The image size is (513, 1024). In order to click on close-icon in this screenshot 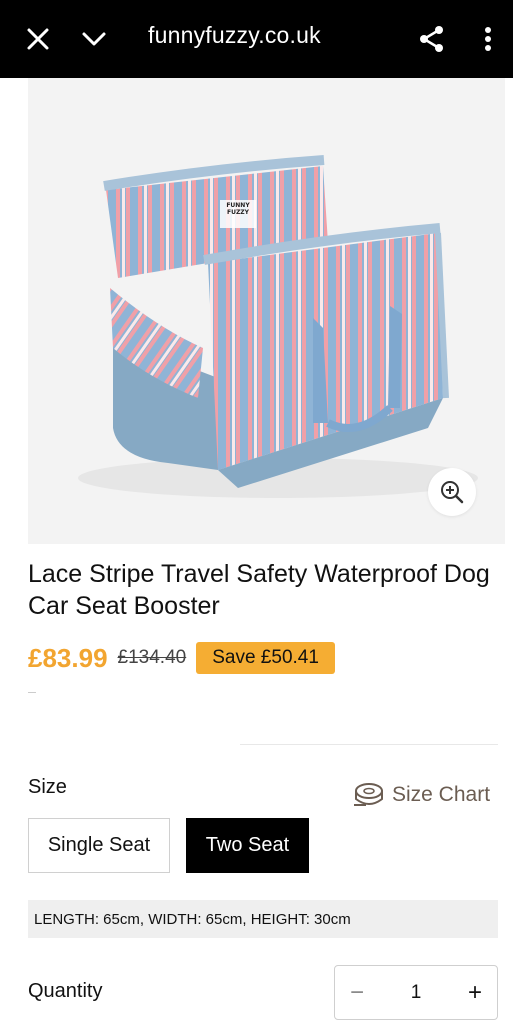, I will do `click(38, 39)`.